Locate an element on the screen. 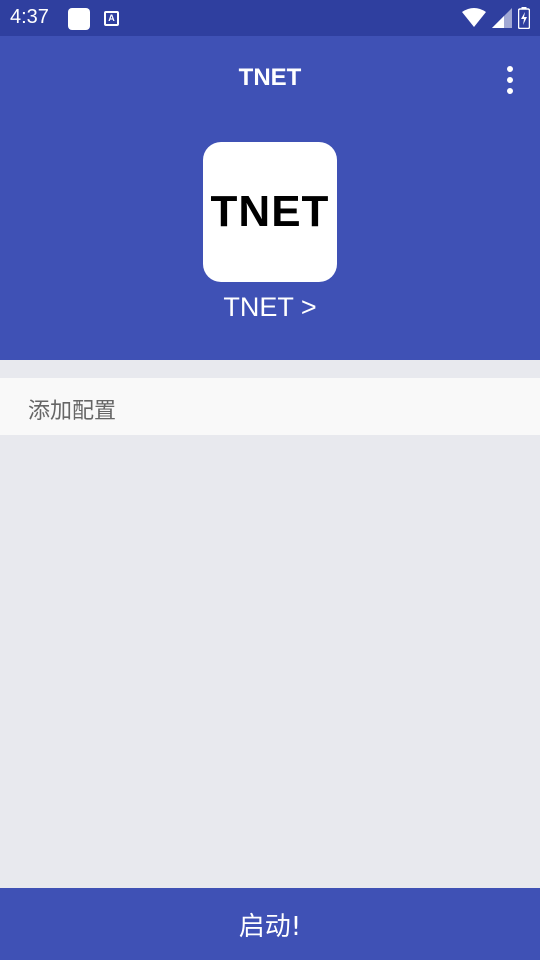 This screenshot has width=540, height=960. overflow-menu-icon is located at coordinates (510, 80).